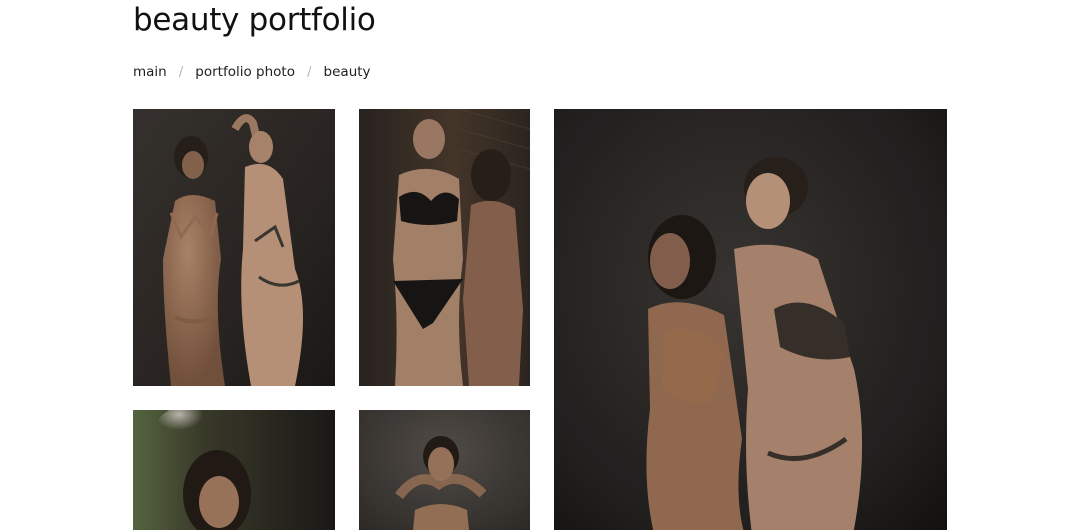  I want to click on breadcrumb-current: beauty, so click(347, 72).